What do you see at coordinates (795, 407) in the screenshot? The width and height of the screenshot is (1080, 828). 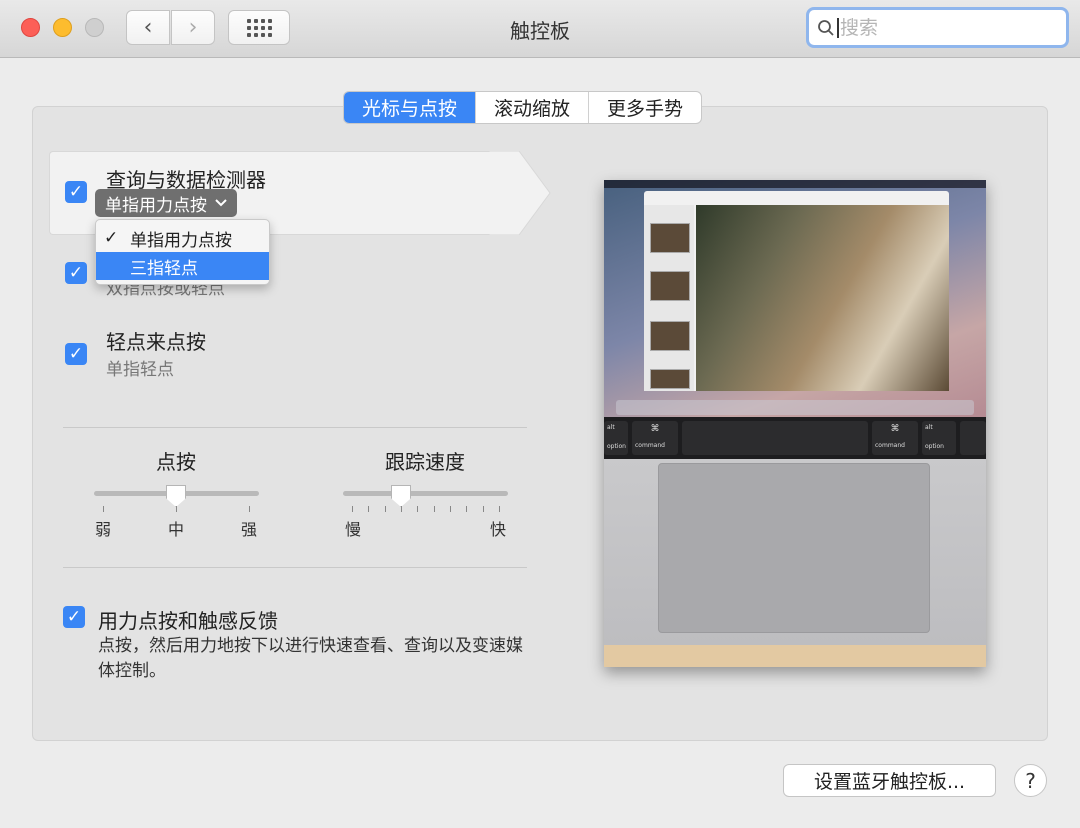 I see `preview-dock` at bounding box center [795, 407].